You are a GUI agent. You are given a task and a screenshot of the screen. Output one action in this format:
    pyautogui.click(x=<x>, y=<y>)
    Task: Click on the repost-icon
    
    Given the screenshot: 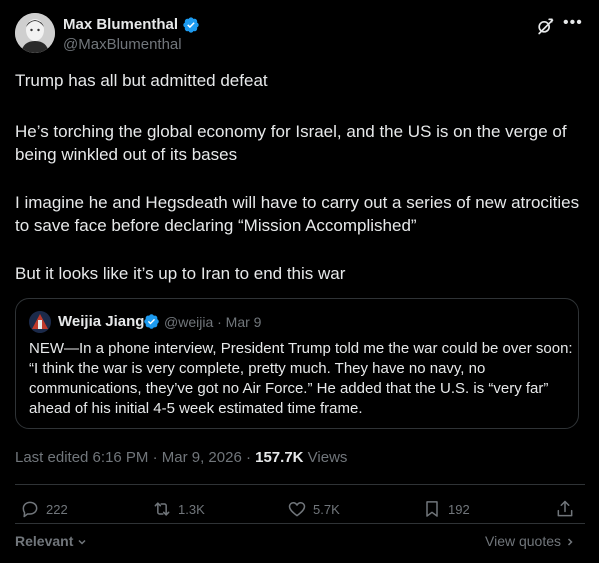 What is the action you would take?
    pyautogui.click(x=162, y=509)
    